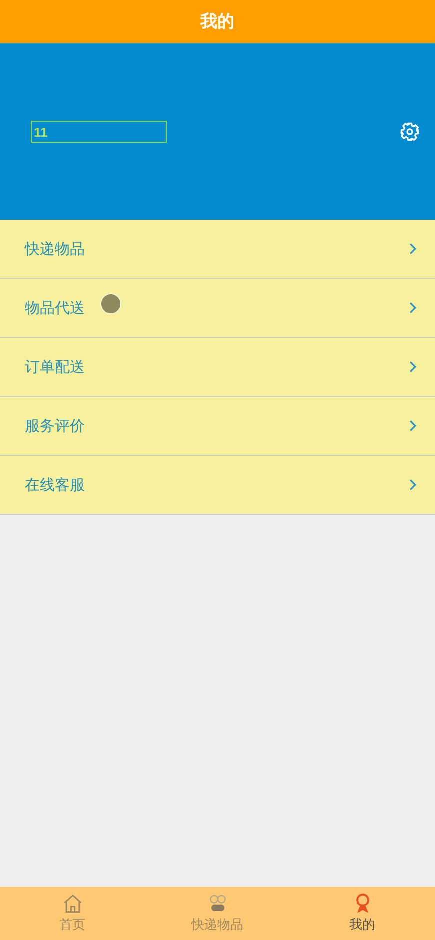 This screenshot has width=435, height=940. Describe the element at coordinates (99, 132) in the screenshot. I see `name-field: 11` at that location.